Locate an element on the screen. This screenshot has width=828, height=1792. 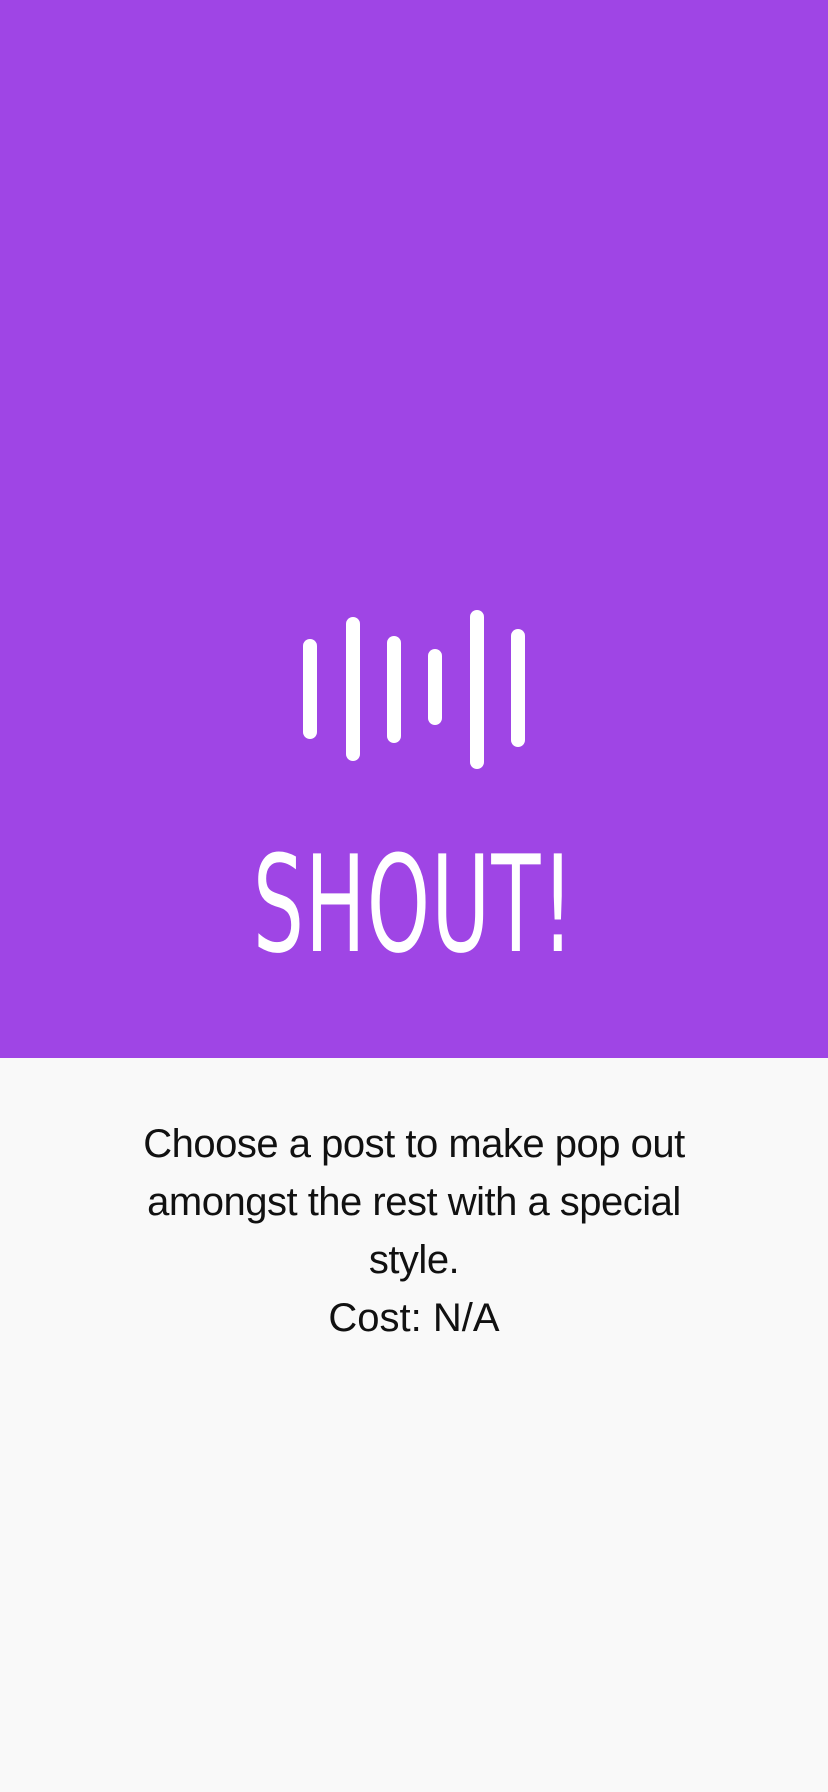
cost-label: Cost: N/A is located at coordinates (414, 1318).